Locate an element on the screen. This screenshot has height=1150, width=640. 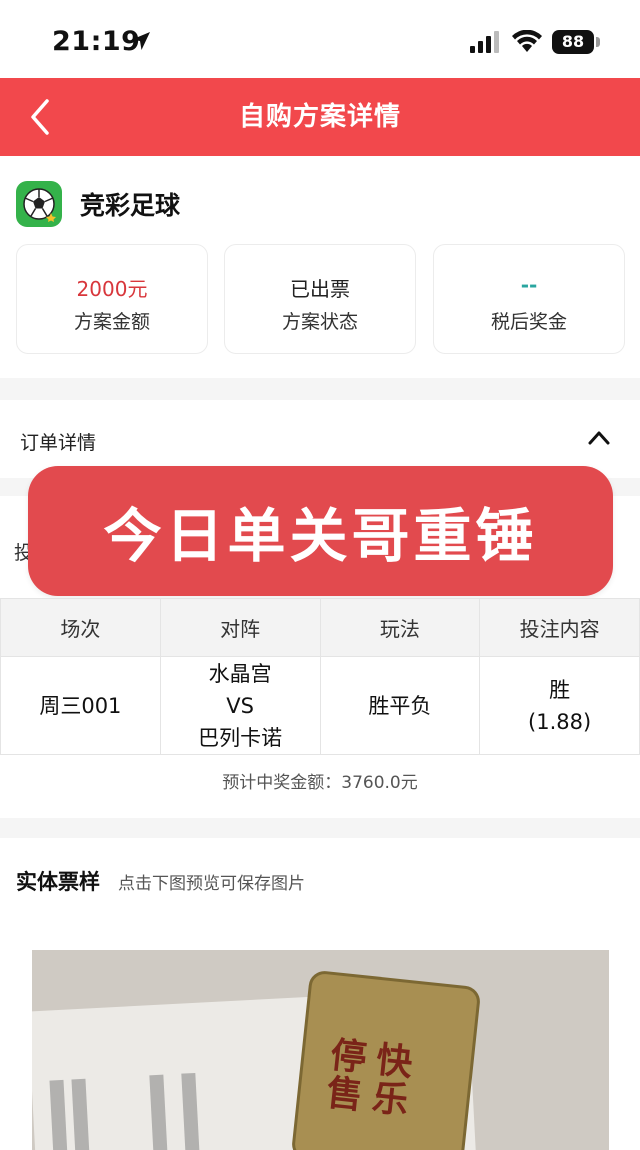
back-button is located at coordinates (40, 117).